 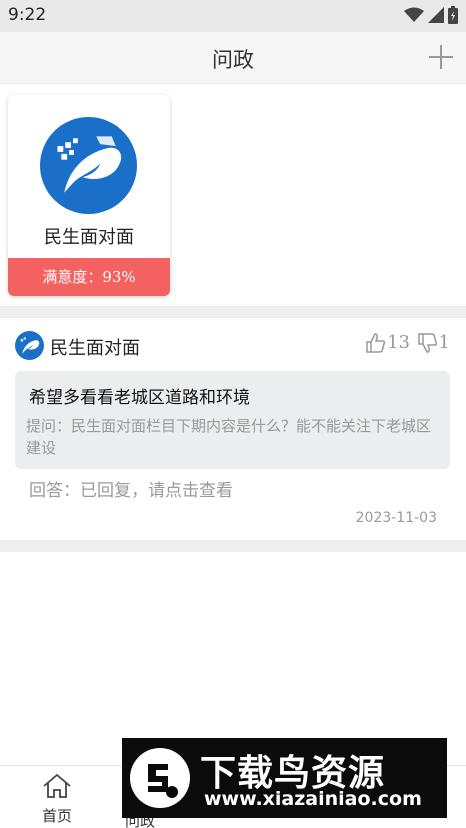 What do you see at coordinates (396, 518) in the screenshot?
I see `post-date: 2023-11-03` at bounding box center [396, 518].